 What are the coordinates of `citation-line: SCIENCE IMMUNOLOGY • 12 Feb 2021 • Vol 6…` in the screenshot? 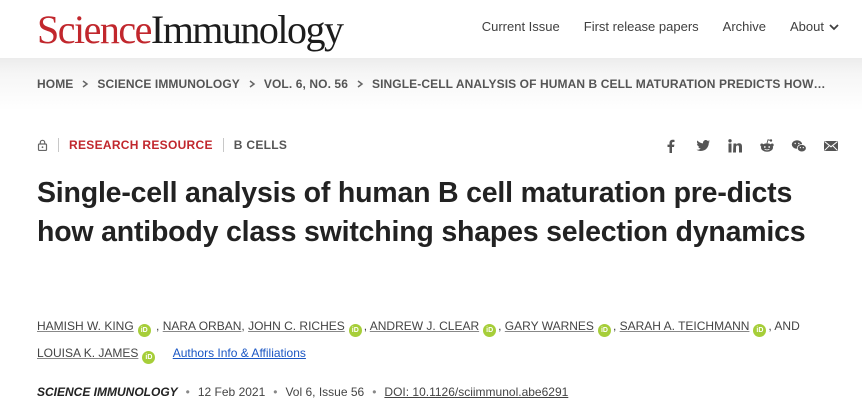 It's located at (302, 392).